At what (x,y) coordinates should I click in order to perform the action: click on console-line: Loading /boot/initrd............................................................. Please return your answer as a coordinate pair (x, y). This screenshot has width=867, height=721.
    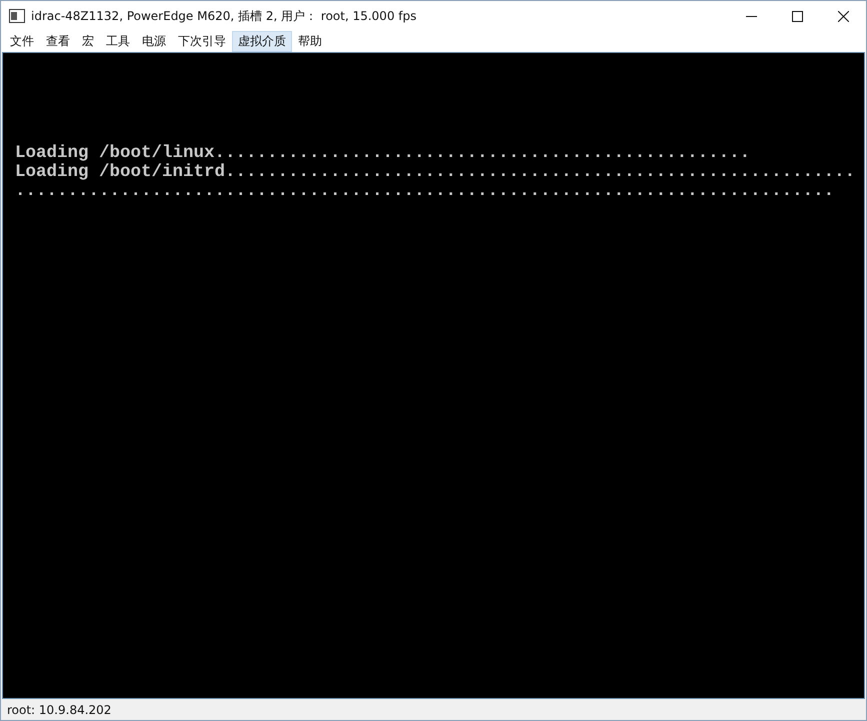
    Looking at the image, I should click on (435, 172).